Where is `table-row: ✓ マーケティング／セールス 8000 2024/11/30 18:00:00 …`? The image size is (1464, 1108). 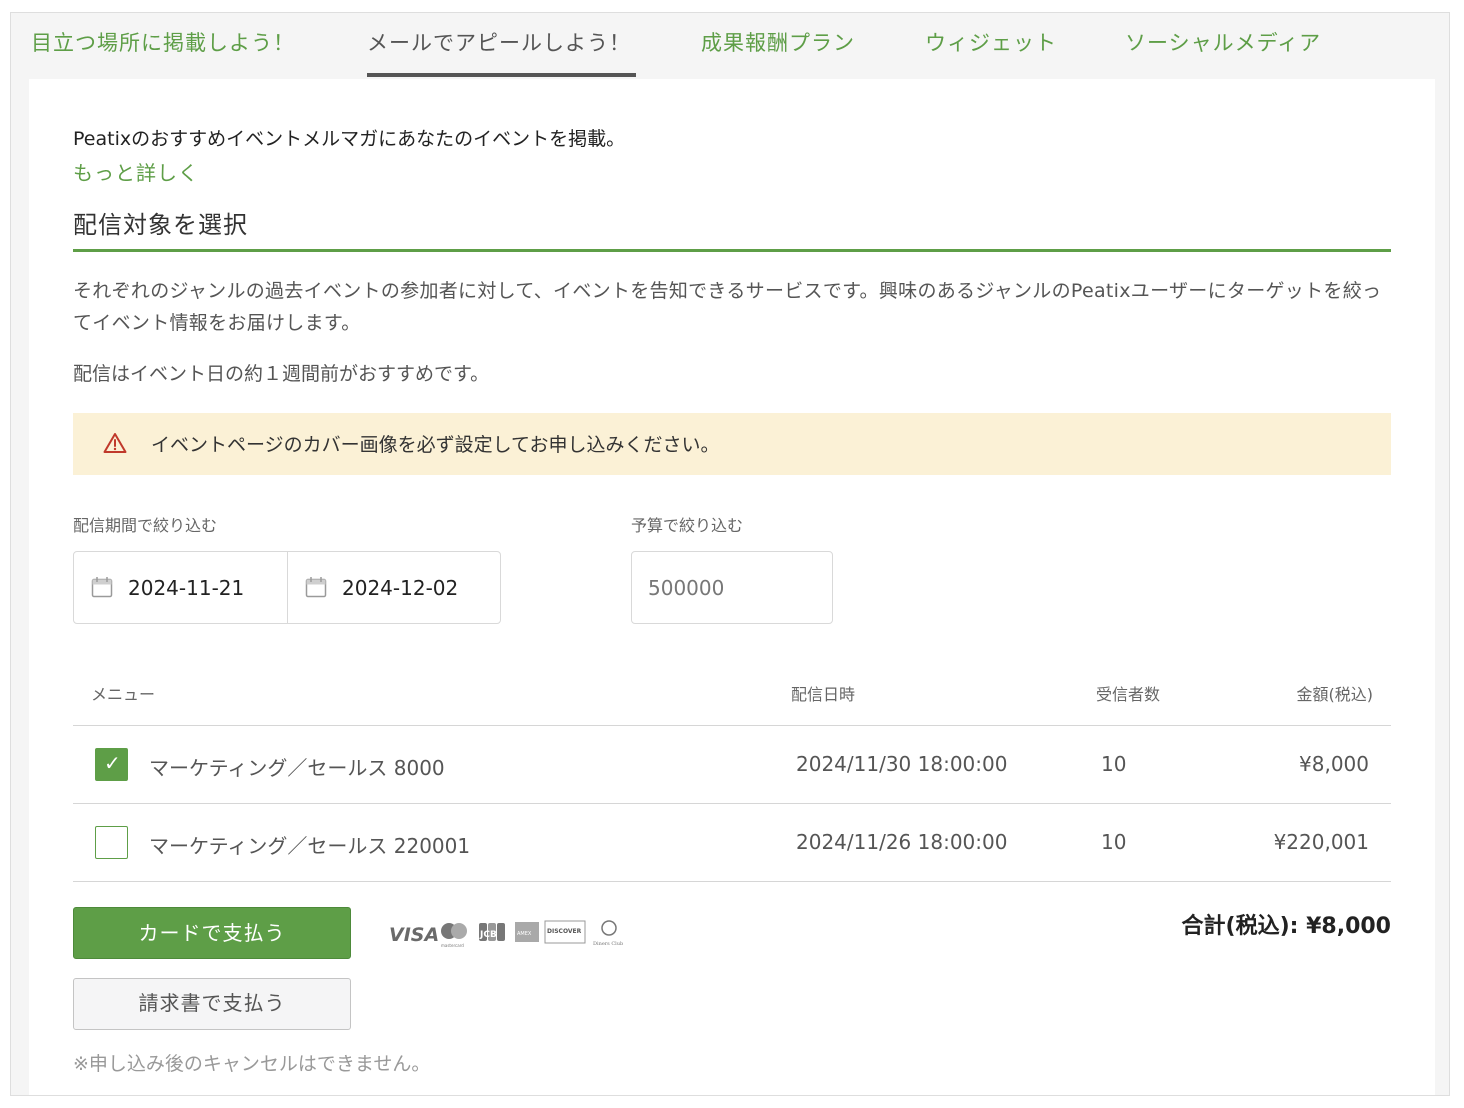 table-row: ✓ マーケティング／セールス 8000 2024/11/30 18:00:00 … is located at coordinates (732, 764).